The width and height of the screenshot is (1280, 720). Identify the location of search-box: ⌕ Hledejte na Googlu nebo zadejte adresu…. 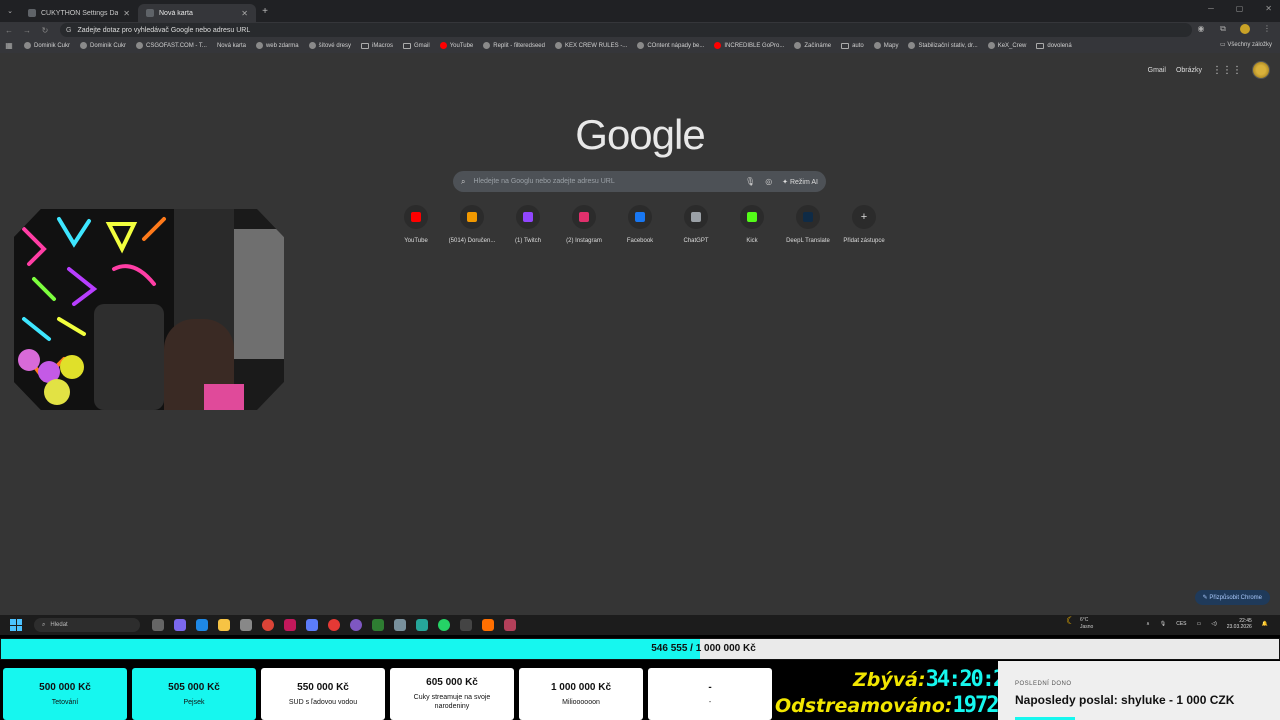
(639, 181).